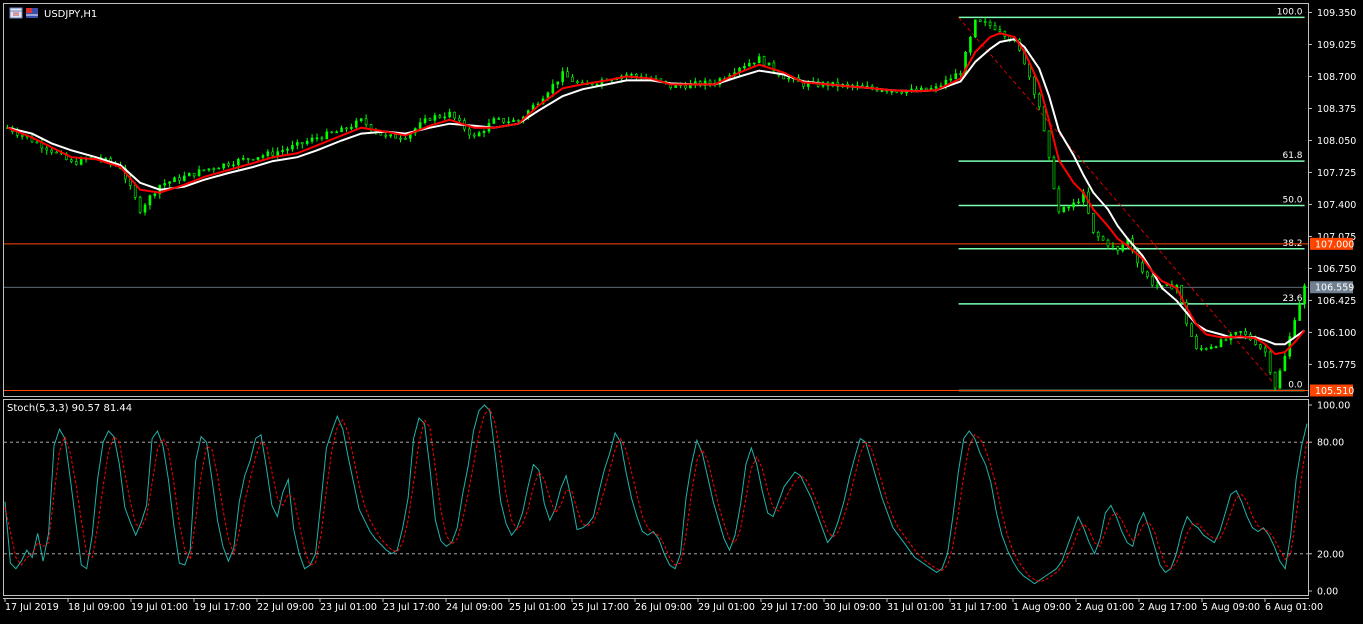  I want to click on current-price-label: 106.559, so click(1334, 288).